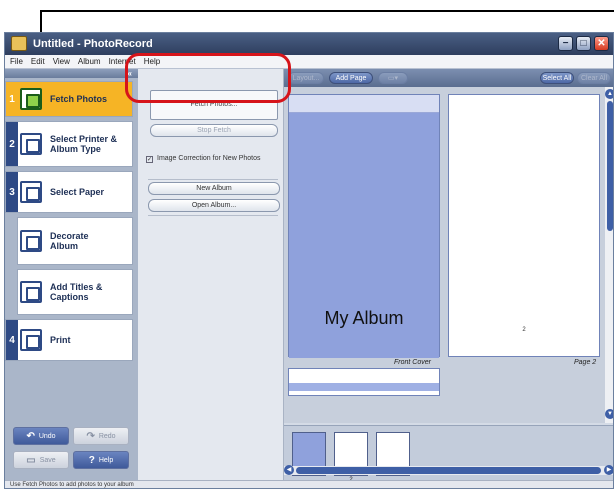 Image resolution: width=614 pixels, height=489 pixels. What do you see at coordinates (214, 188) in the screenshot?
I see `new-album-button: New Album` at bounding box center [214, 188].